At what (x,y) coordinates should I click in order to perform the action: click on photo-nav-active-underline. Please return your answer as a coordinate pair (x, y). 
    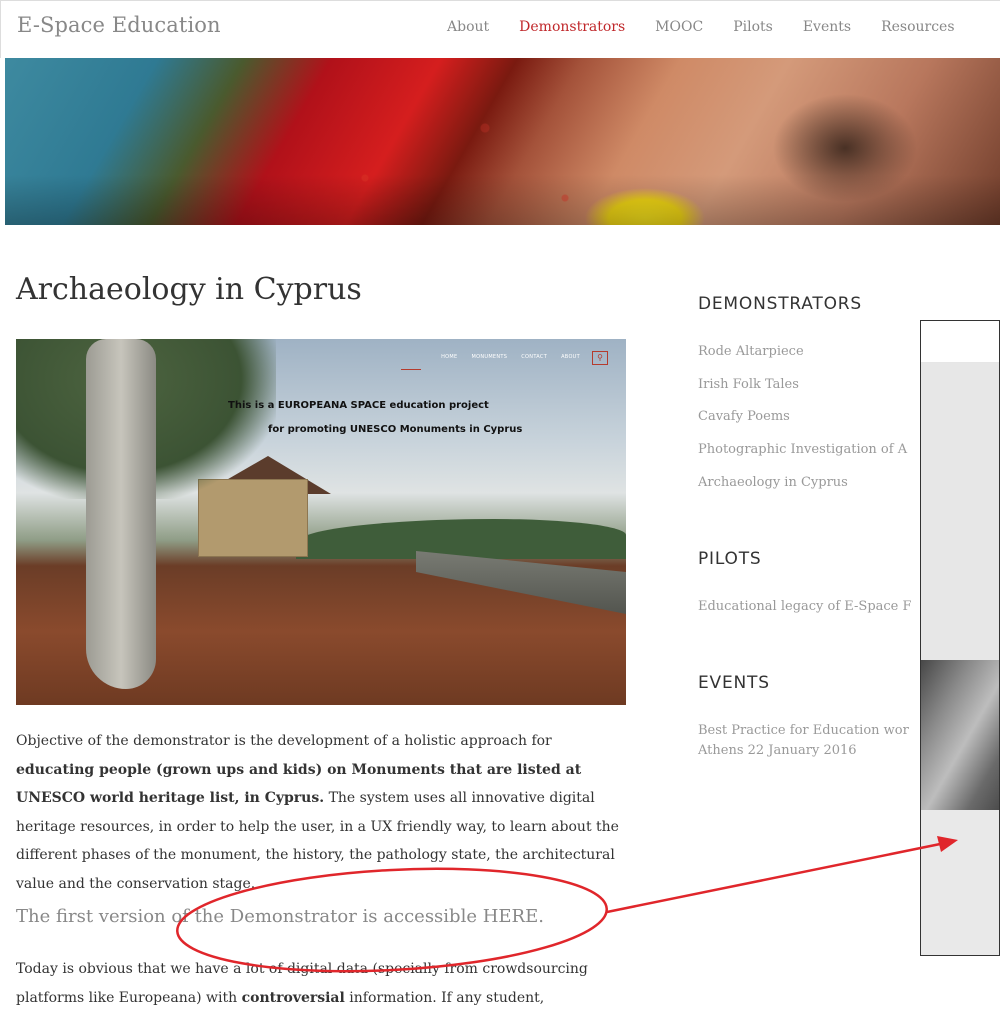
    Looking at the image, I should click on (411, 369).